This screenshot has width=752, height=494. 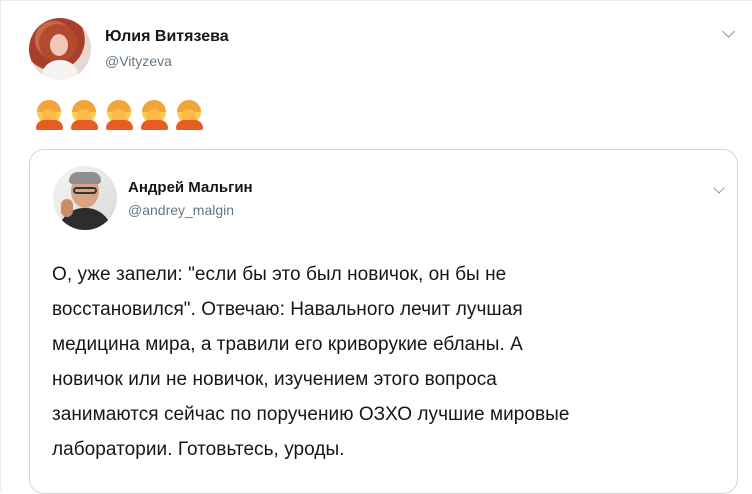 What do you see at coordinates (0, 245) in the screenshot?
I see `left-divider` at bounding box center [0, 245].